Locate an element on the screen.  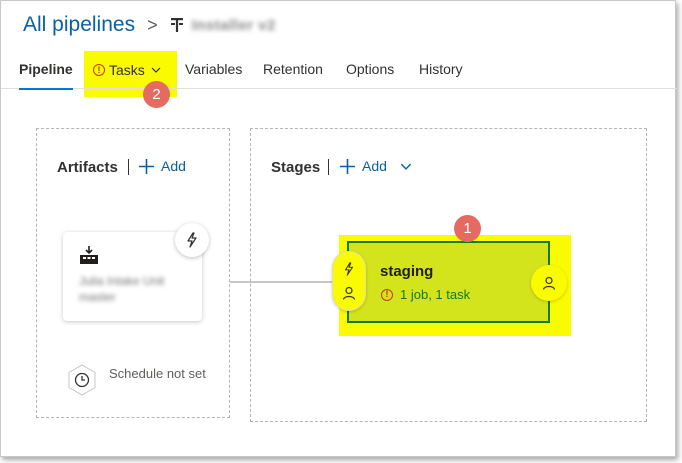
artifacts-title: Artifacts is located at coordinates (87, 167).